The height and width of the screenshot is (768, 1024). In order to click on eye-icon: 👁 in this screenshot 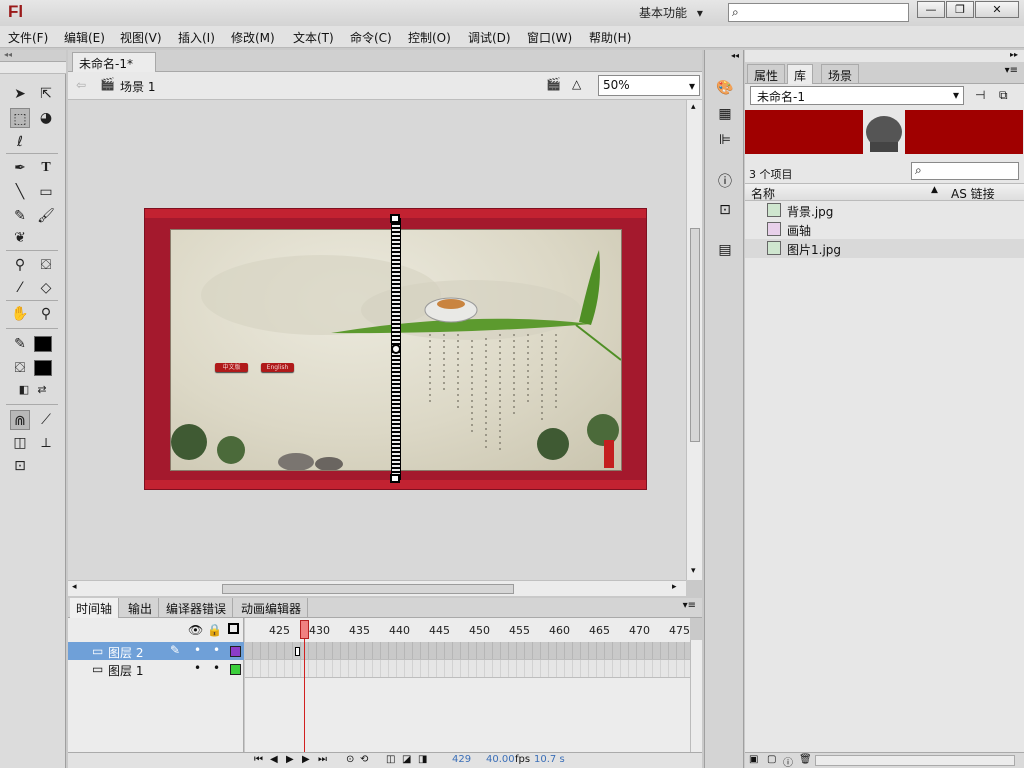, I will do `click(195, 630)`.